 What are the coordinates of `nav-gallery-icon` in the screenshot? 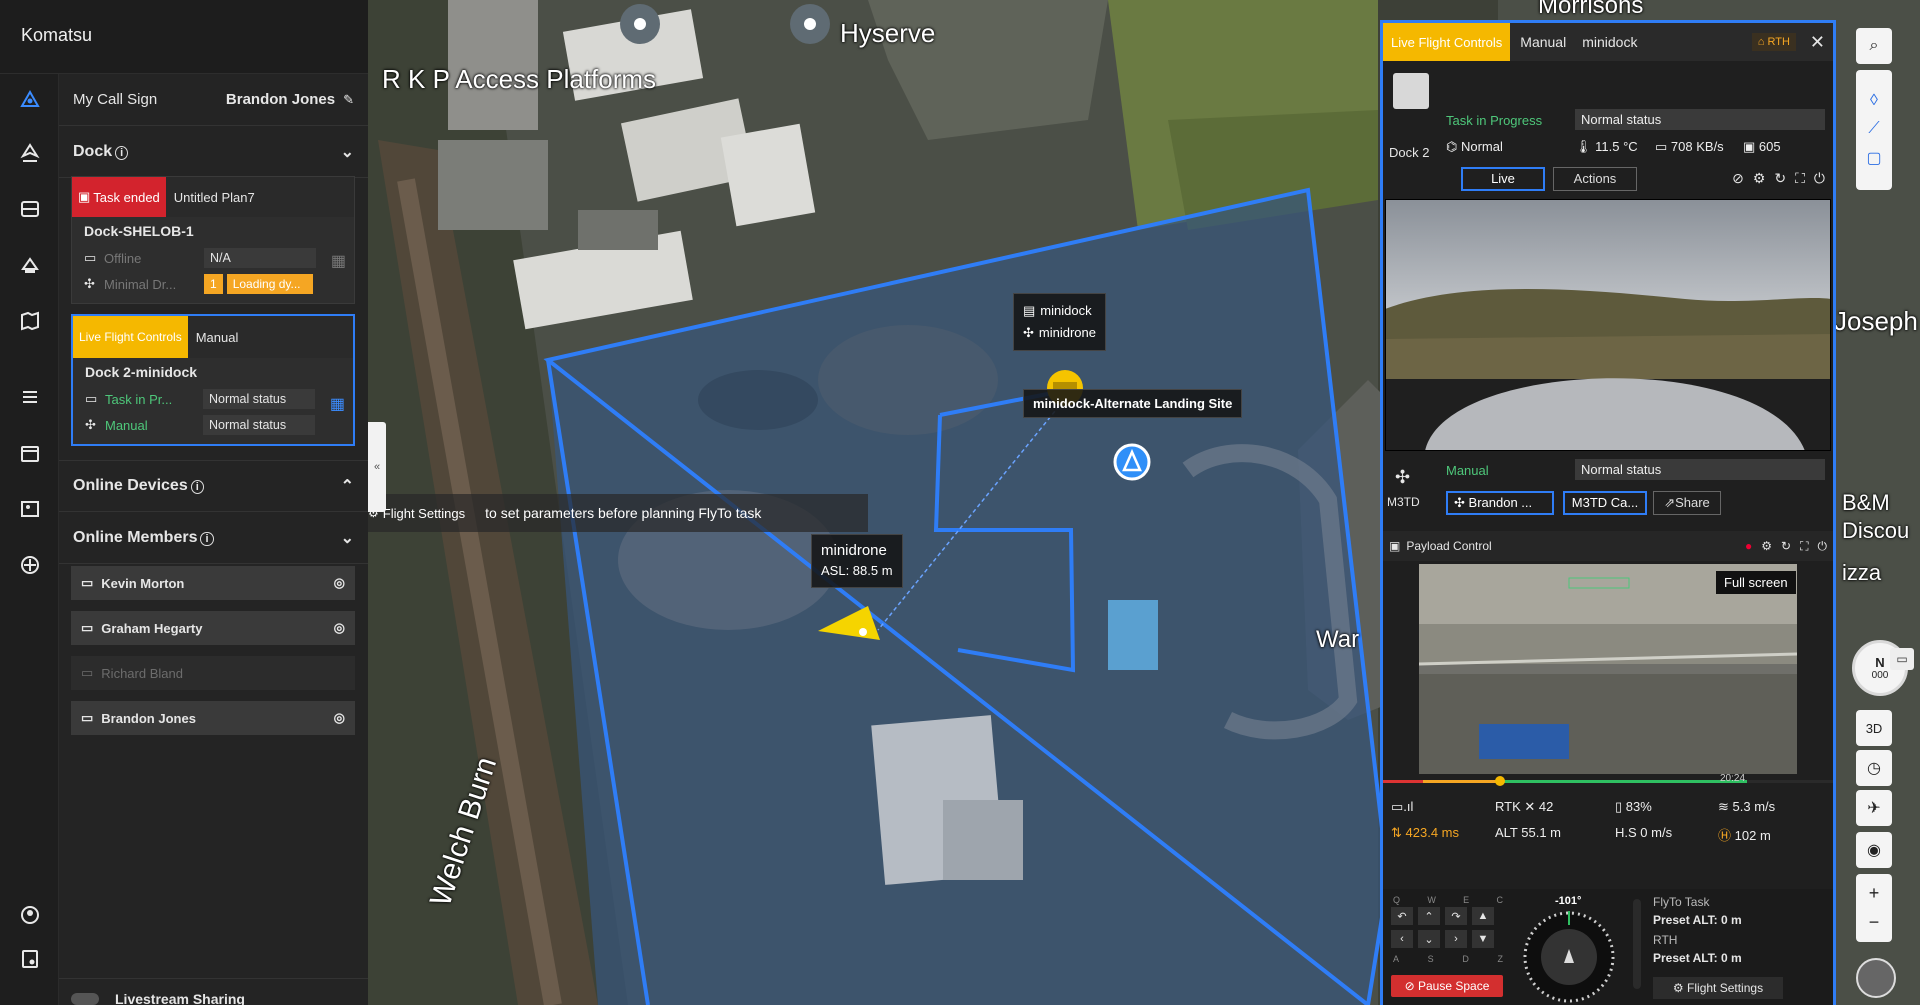 It's located at (30, 509).